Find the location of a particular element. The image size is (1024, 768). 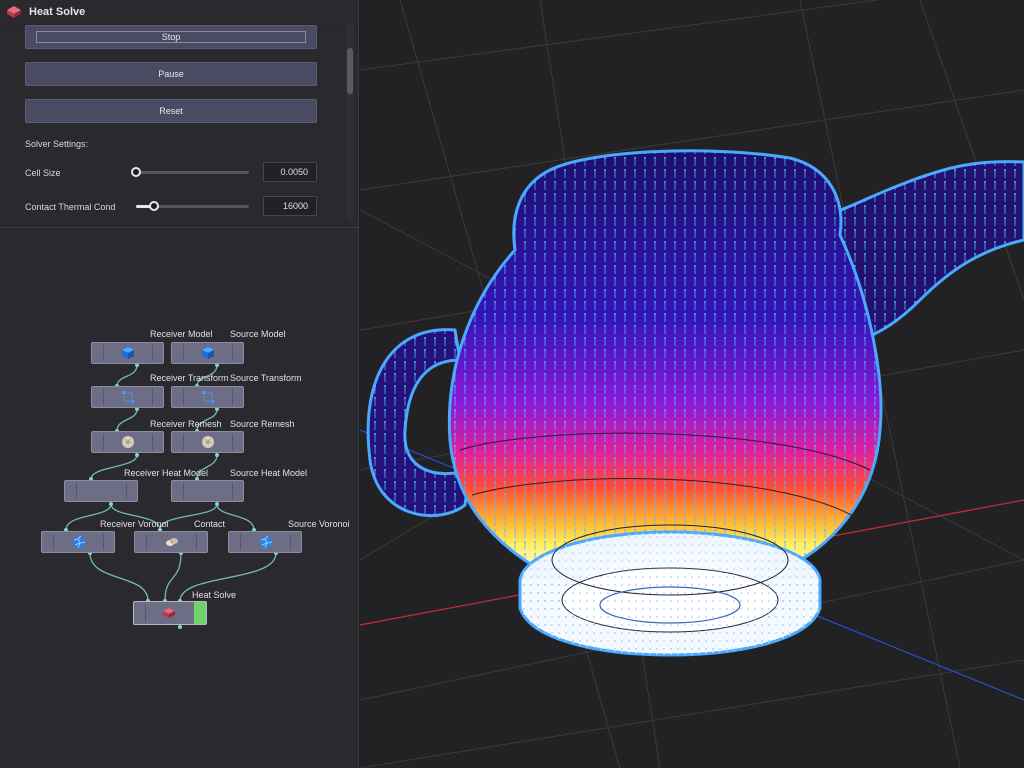

contact-thermal-cond-input: 16000 is located at coordinates (290, 206).